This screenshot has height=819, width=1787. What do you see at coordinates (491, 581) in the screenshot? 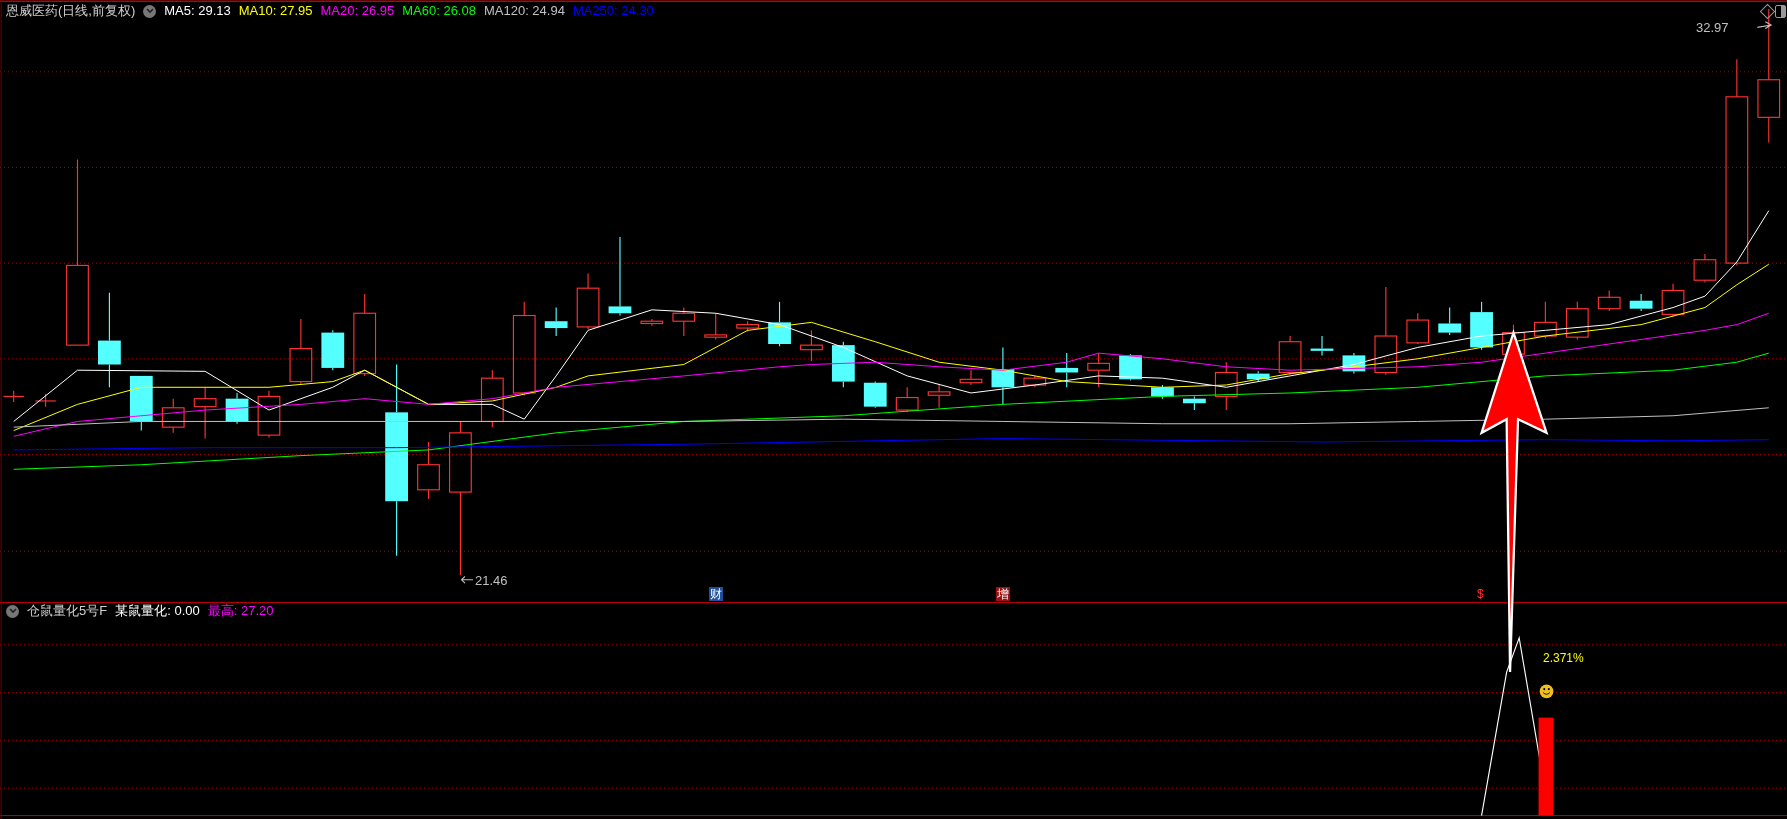
I see `price-label: 21.46` at bounding box center [491, 581].